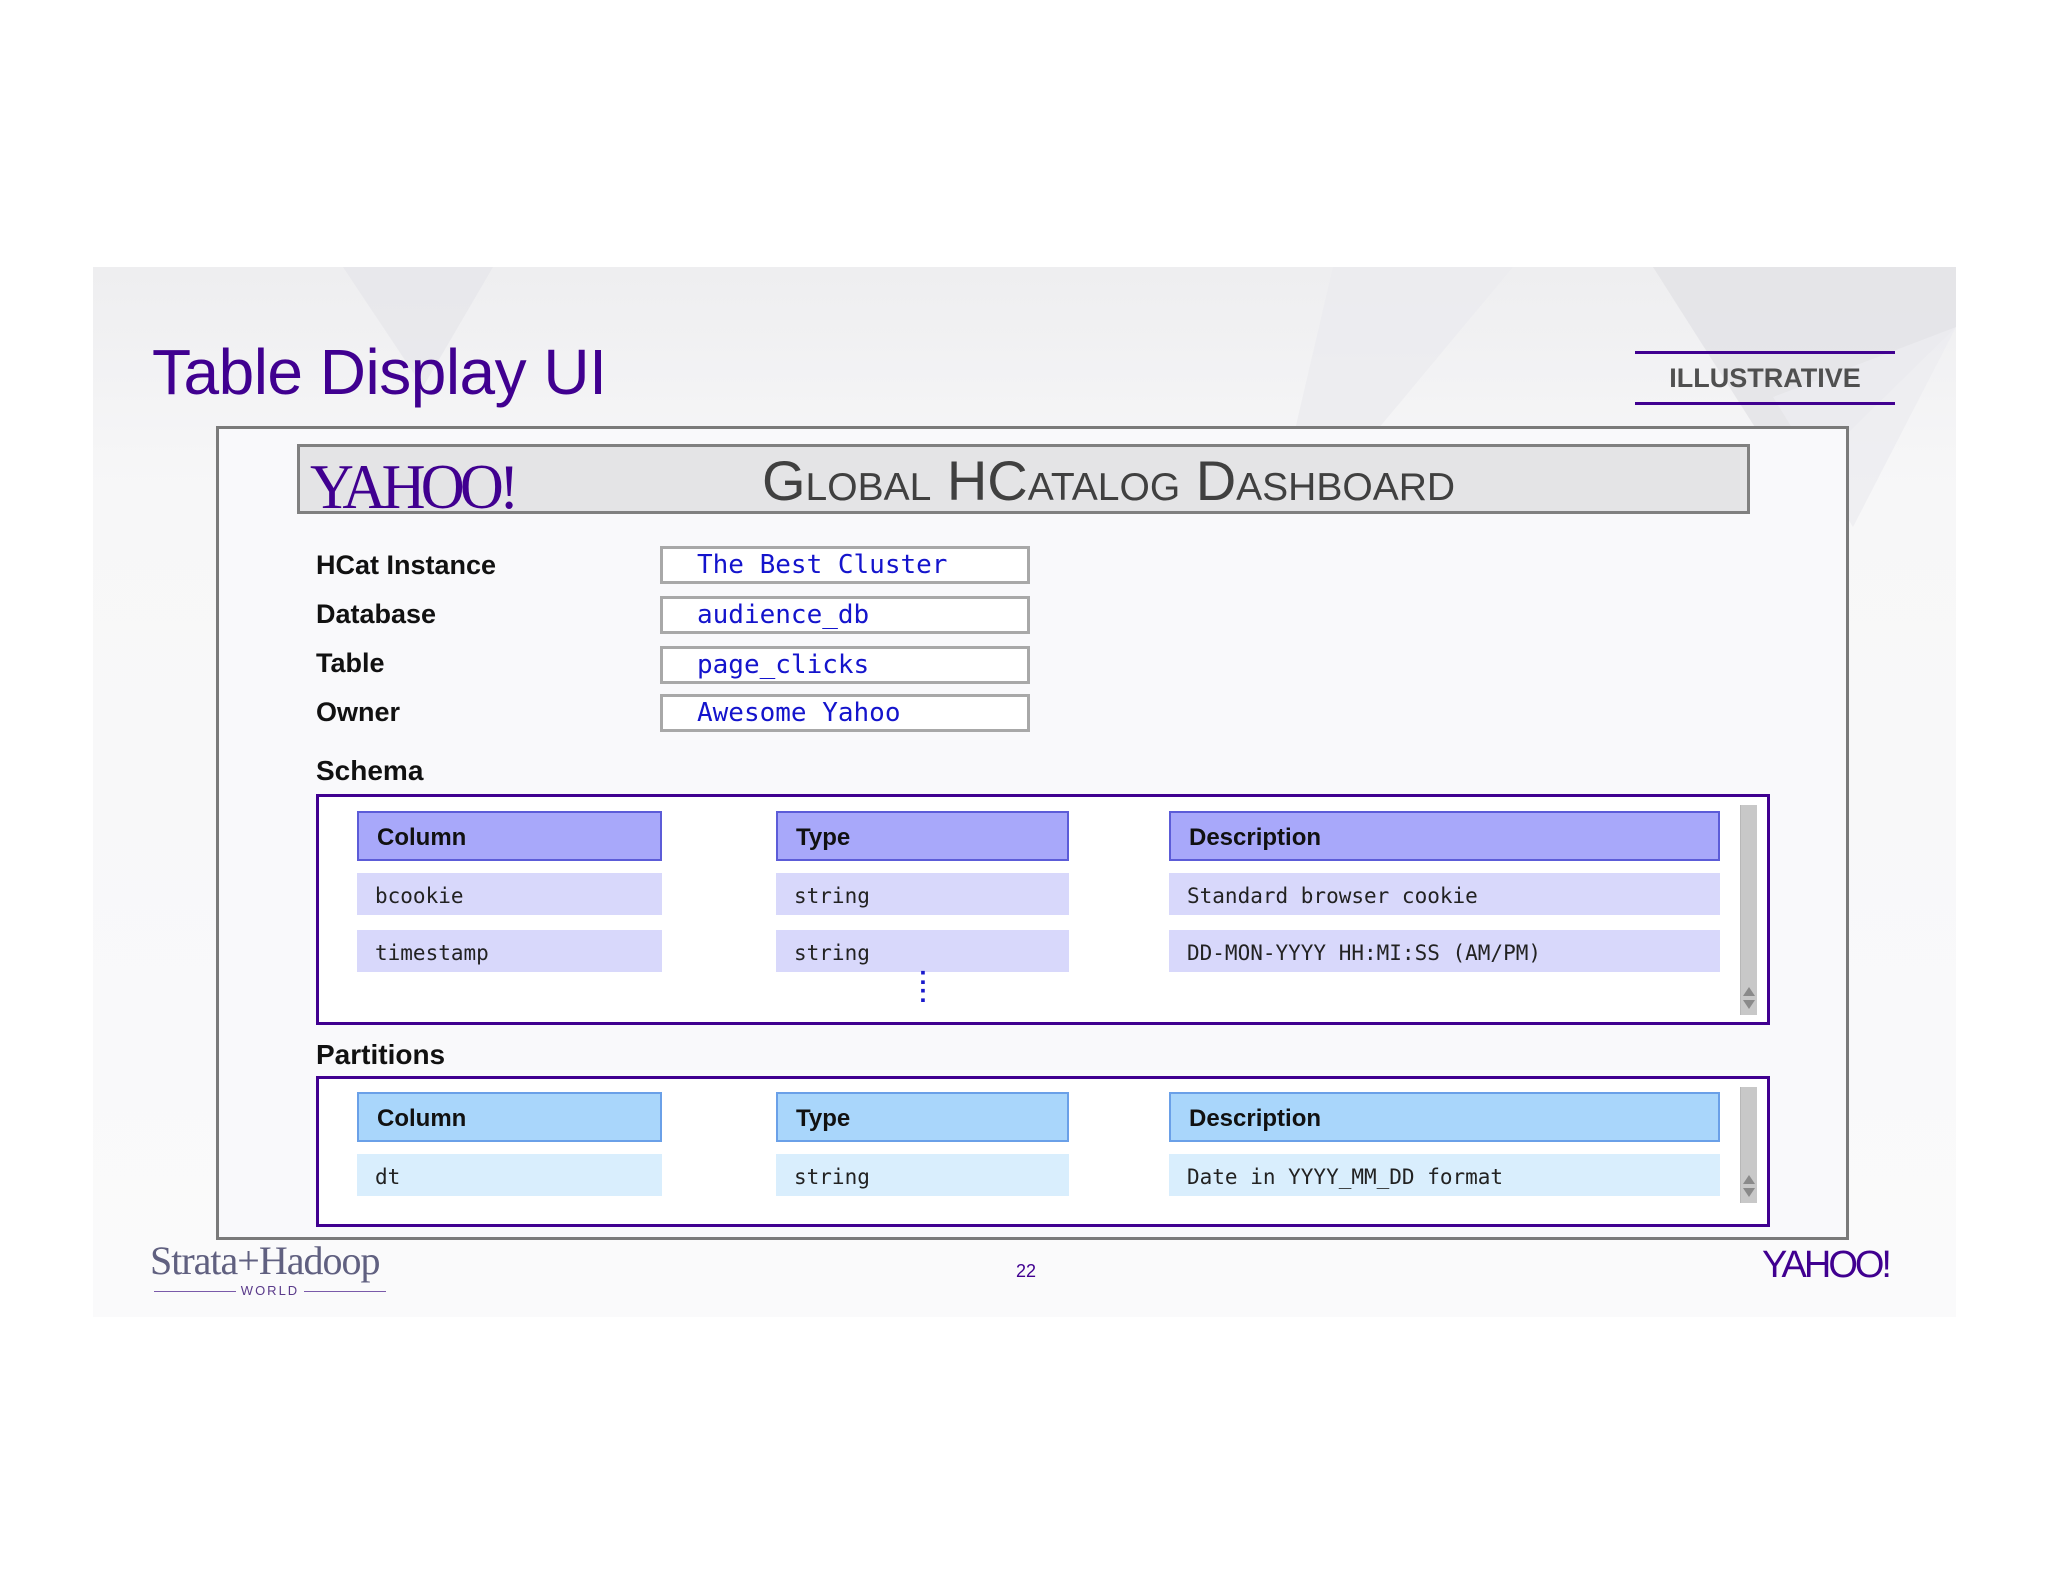  I want to click on strata-hadoop-world: WORLD, so click(270, 1291).